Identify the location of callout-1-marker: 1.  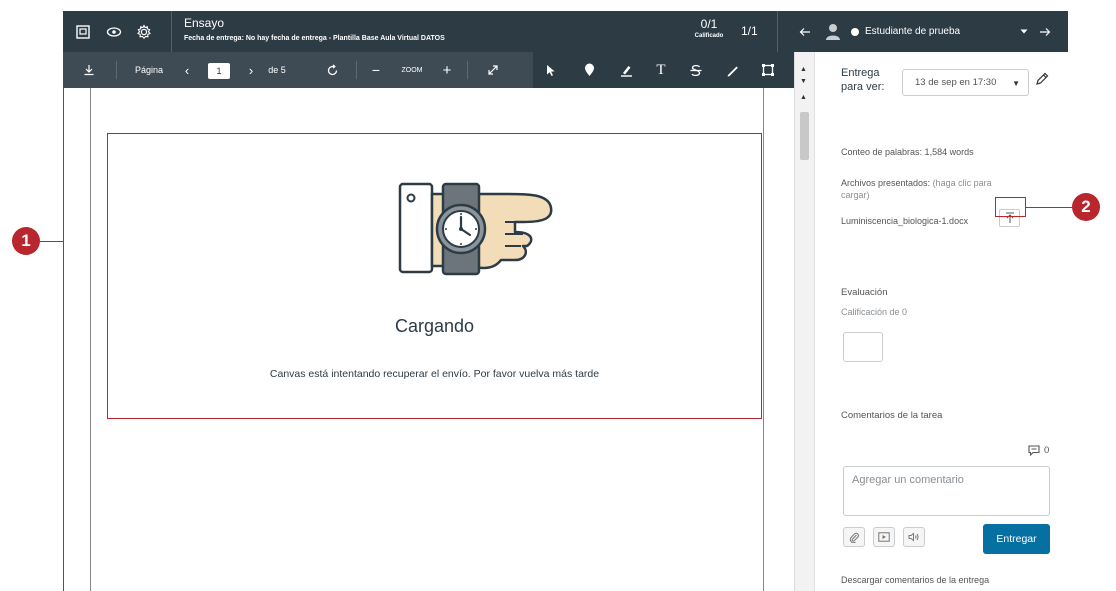
(26, 241).